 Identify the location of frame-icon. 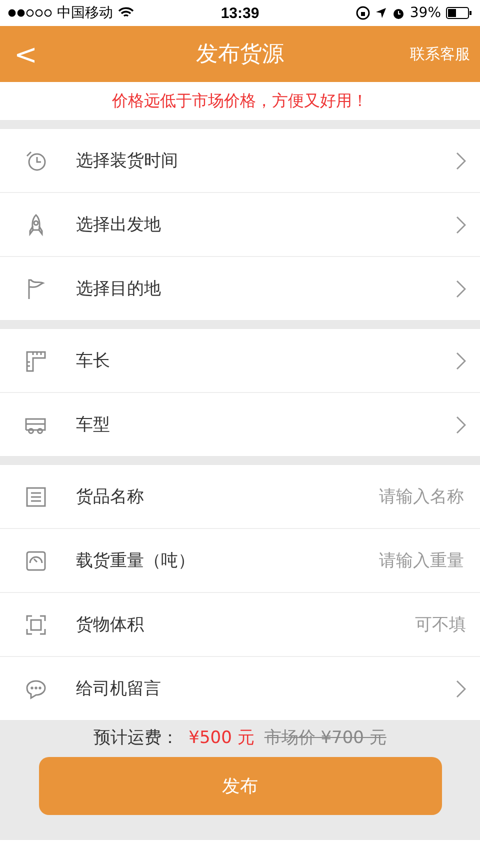
(36, 624).